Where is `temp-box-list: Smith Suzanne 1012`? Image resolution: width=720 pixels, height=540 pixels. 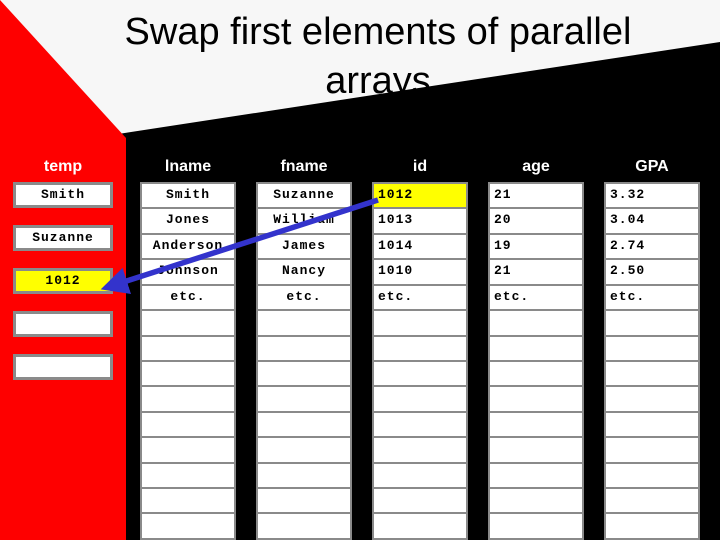 temp-box-list: Smith Suzanne 1012 is located at coordinates (63, 281).